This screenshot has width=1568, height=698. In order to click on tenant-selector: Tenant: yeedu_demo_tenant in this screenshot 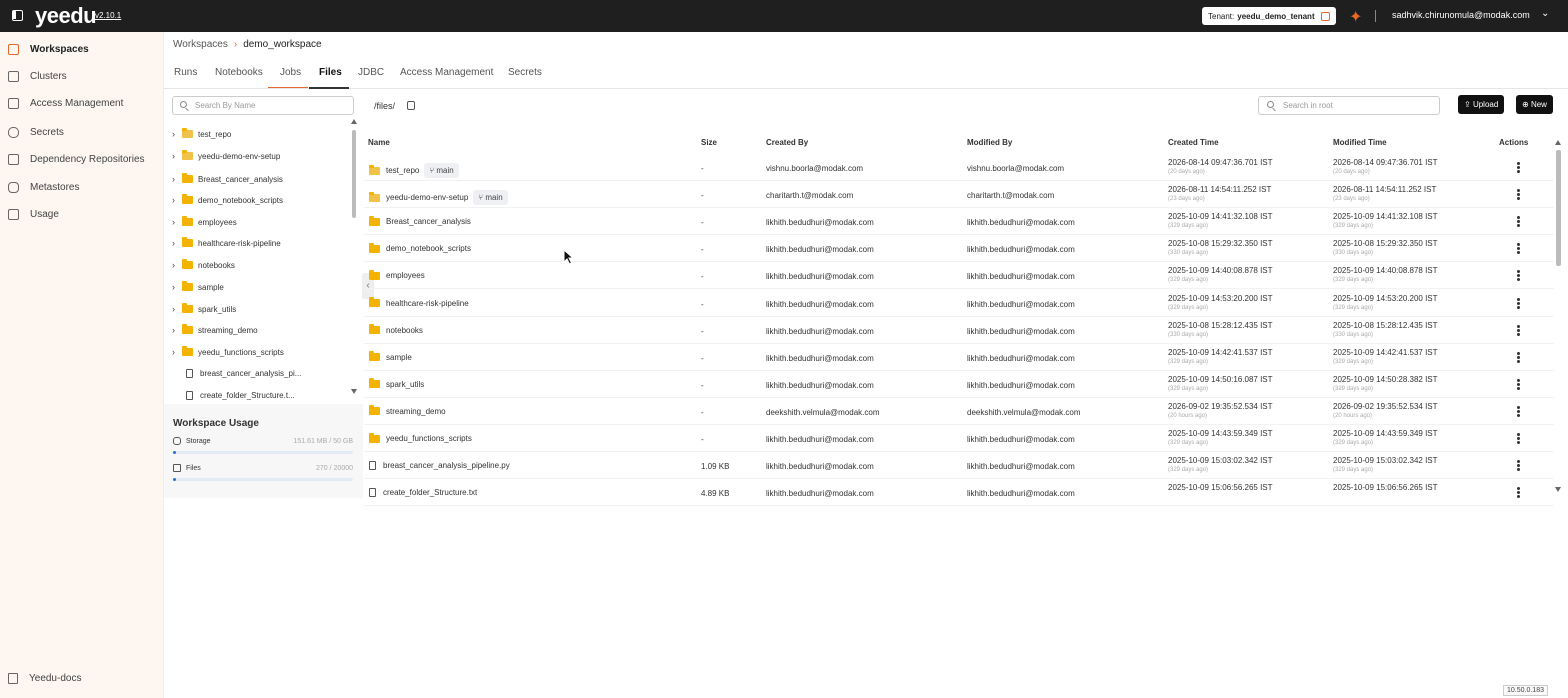, I will do `click(1269, 16)`.